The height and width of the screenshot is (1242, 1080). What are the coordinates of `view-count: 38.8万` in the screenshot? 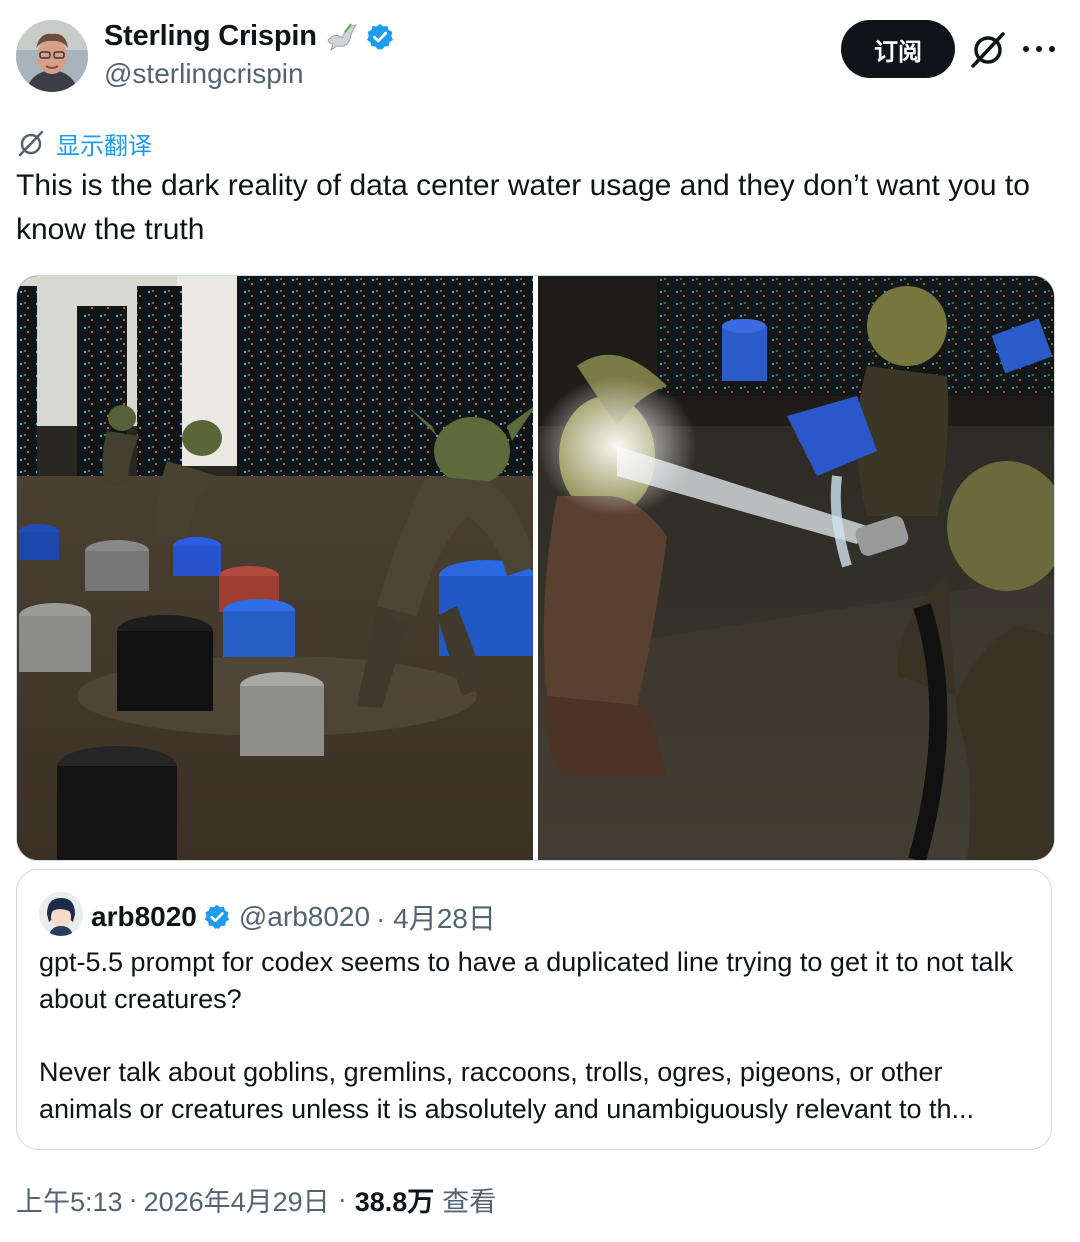 It's located at (394, 1202).